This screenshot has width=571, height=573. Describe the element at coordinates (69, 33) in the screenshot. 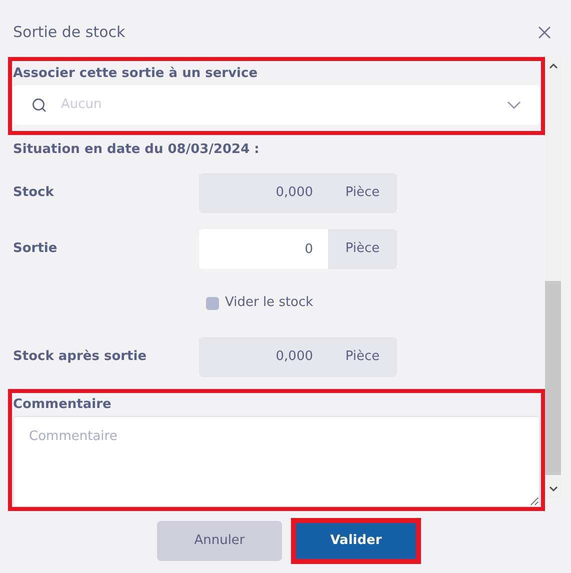

I see `dialog-title: Sortie de stock` at that location.